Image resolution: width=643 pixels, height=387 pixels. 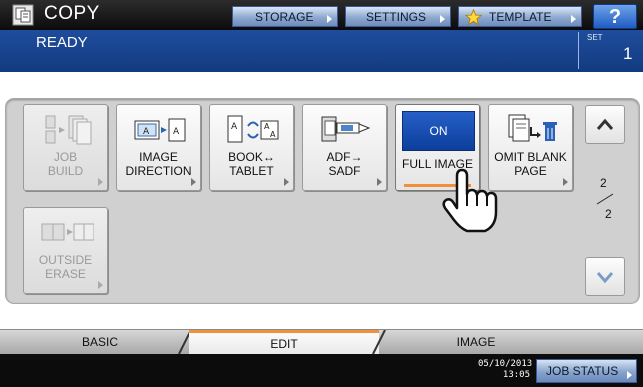 I want to click on app-title: COPY, so click(x=72, y=13).